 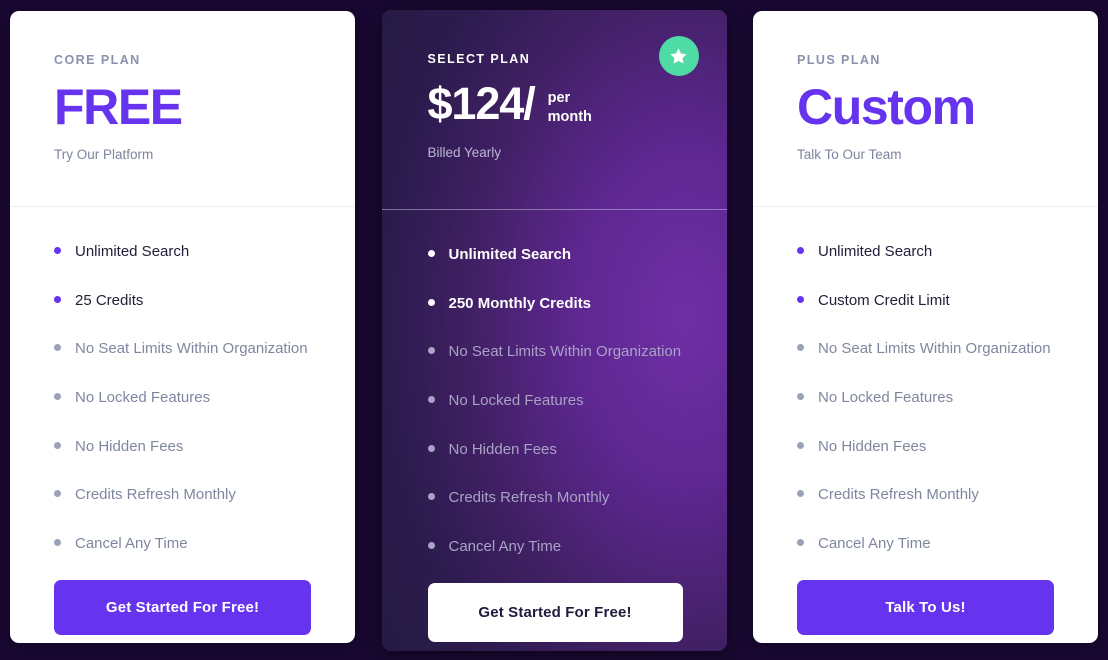 I want to click on list-item: 250 Monthly Credits, so click(x=555, y=304).